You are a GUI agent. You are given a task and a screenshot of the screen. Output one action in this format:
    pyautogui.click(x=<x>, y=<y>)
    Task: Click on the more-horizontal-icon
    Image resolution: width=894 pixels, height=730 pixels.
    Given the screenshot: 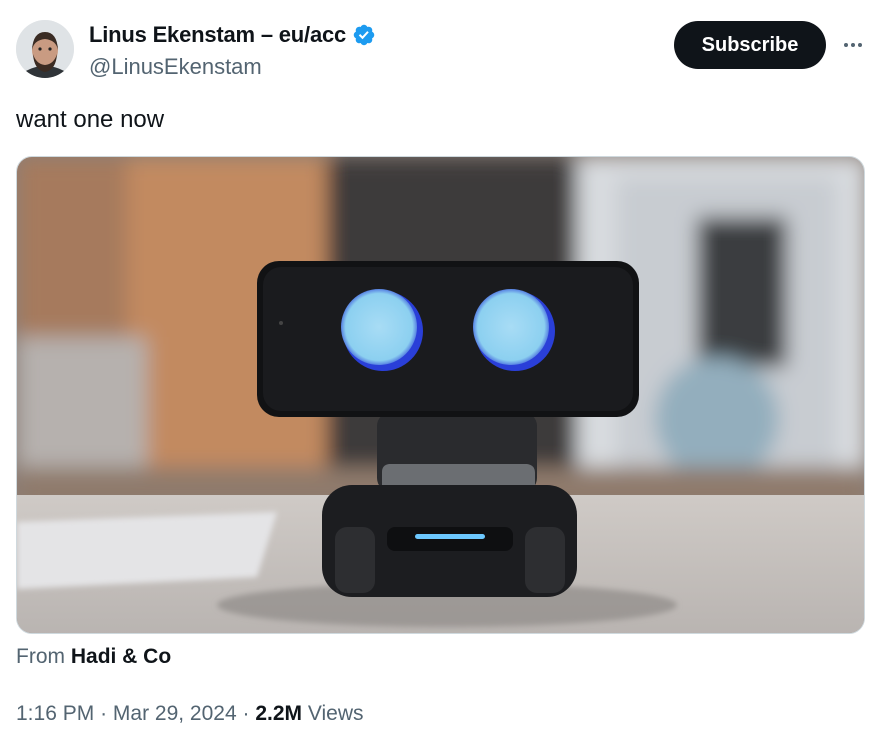 What is the action you would take?
    pyautogui.click(x=853, y=45)
    